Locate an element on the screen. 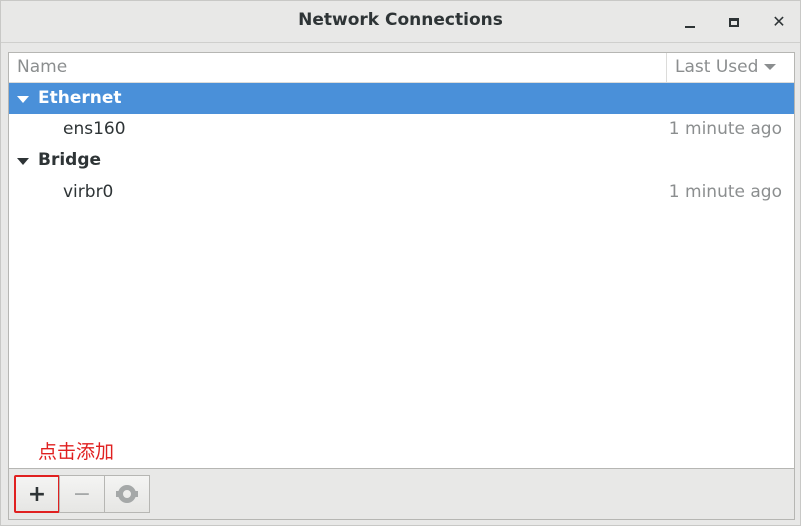  maximize-button is located at coordinates (734, 22).